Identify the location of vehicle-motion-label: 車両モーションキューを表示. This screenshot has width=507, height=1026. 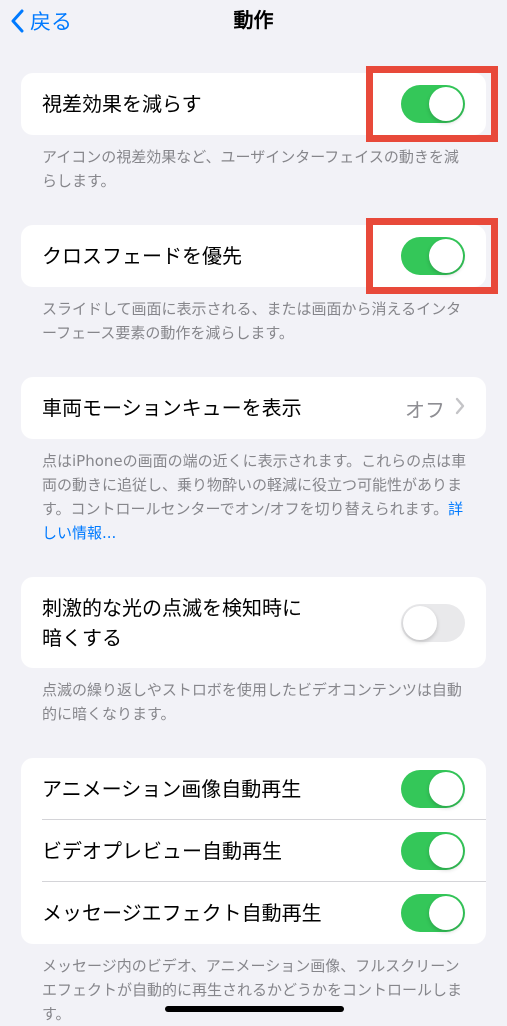
(172, 408).